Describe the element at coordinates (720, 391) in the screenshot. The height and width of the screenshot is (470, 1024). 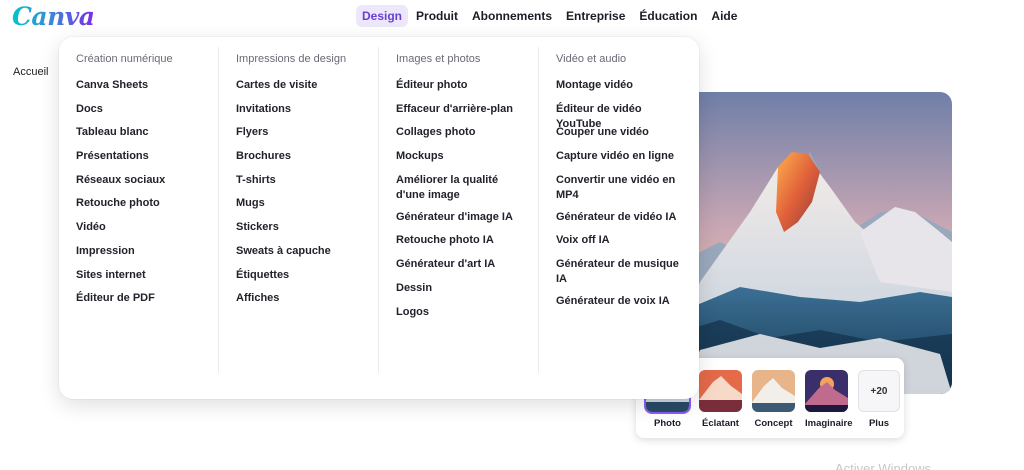
I see `vibrant-thumbnail` at that location.